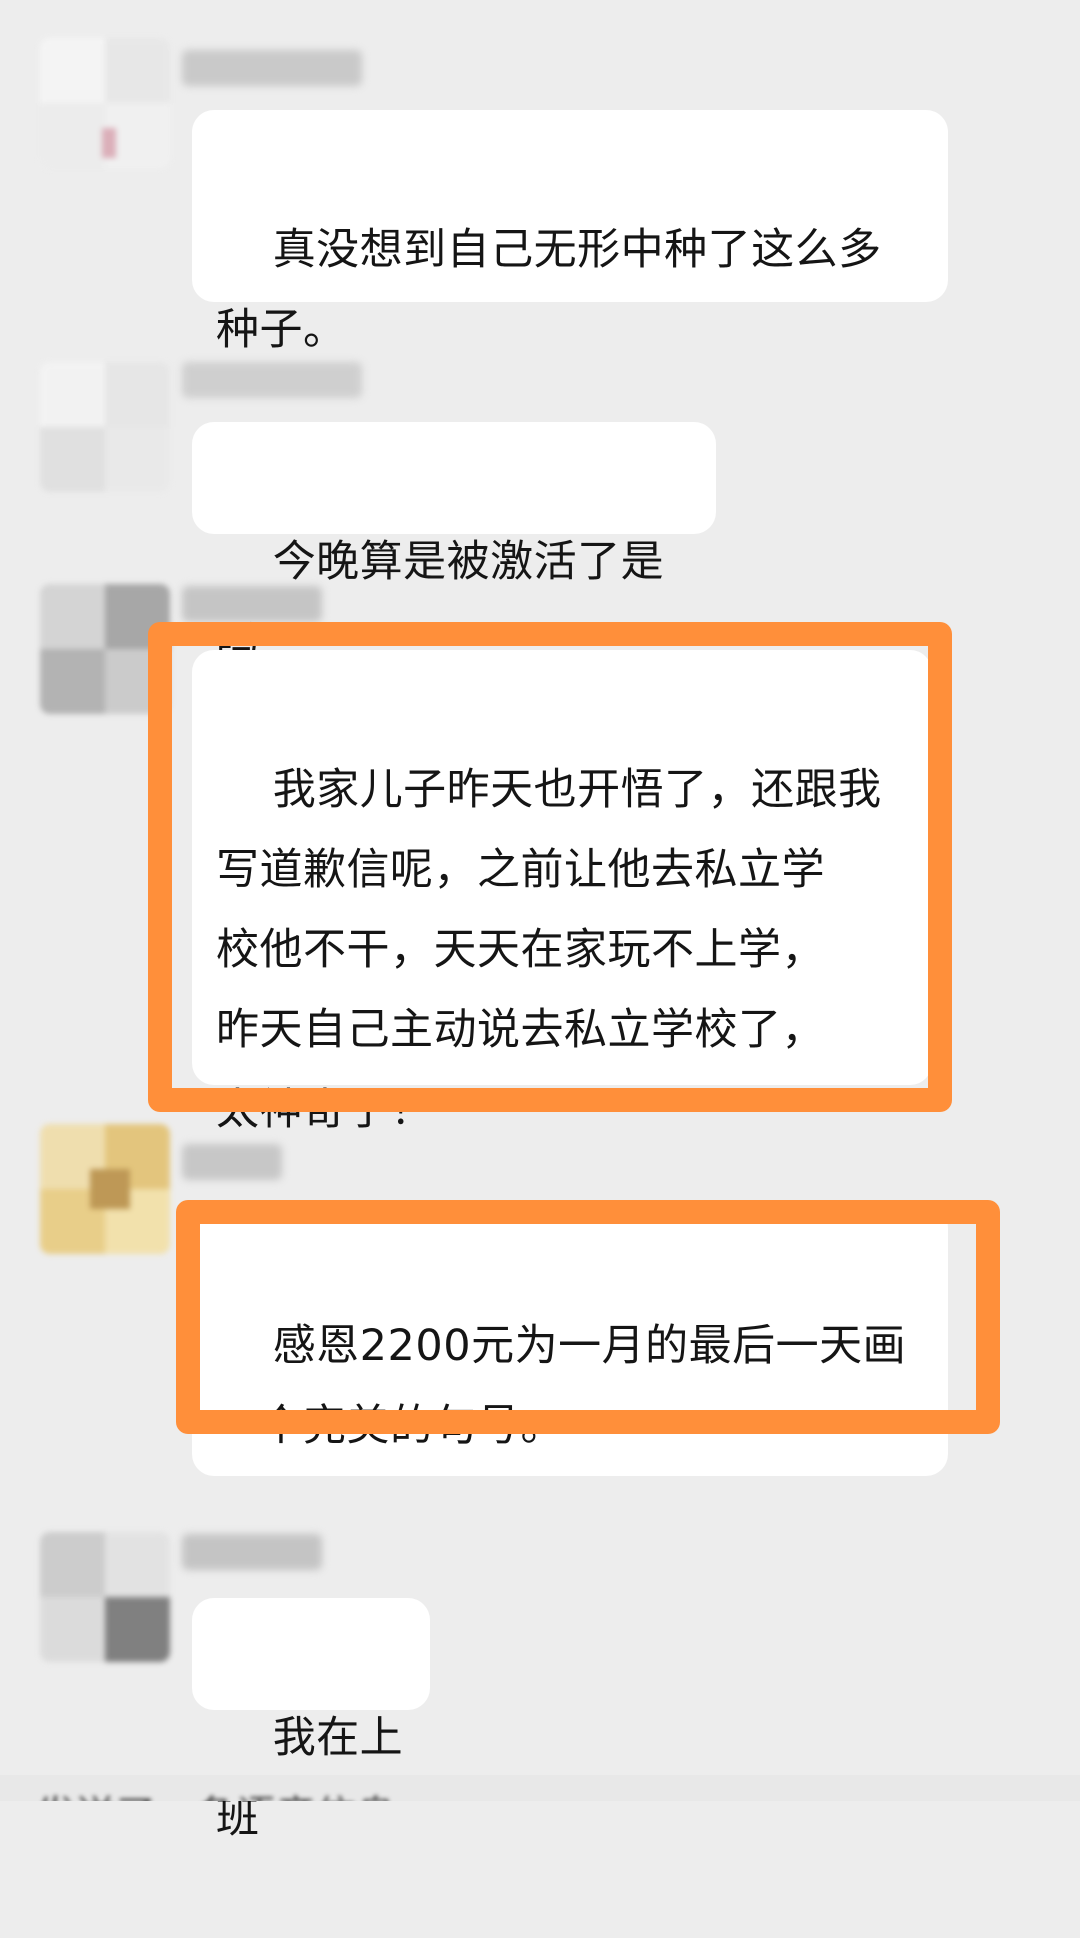 The image size is (1080, 1938). Describe the element at coordinates (311, 1720) in the screenshot. I see `message-bubble: 我在上班` at that location.